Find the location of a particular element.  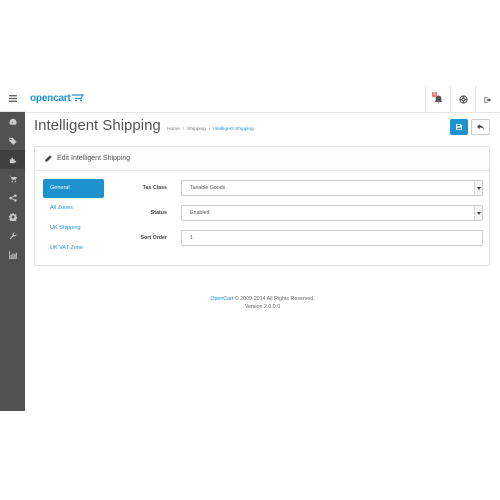

top-header: opencart 5 is located at coordinates (262, 99).